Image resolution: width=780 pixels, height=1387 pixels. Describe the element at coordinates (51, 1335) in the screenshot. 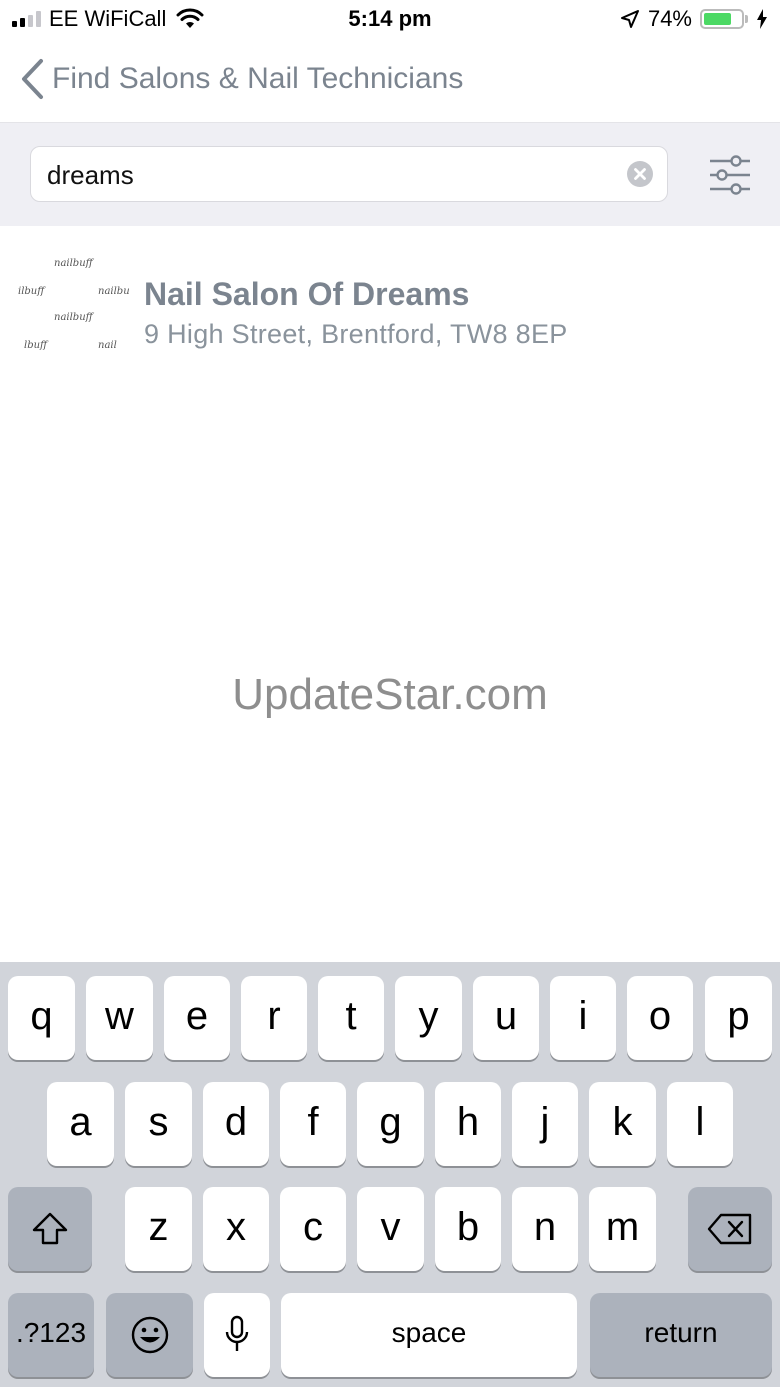

I see `numbers-key: .?123` at that location.